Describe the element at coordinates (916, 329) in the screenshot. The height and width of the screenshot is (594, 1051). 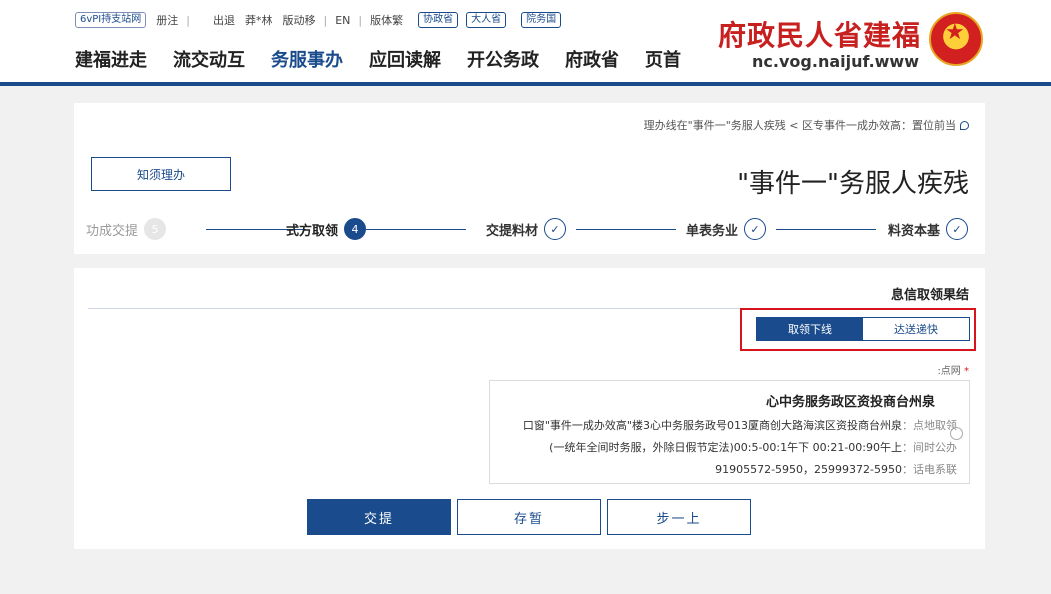
I see `express-delivery-option: 快递送达` at that location.